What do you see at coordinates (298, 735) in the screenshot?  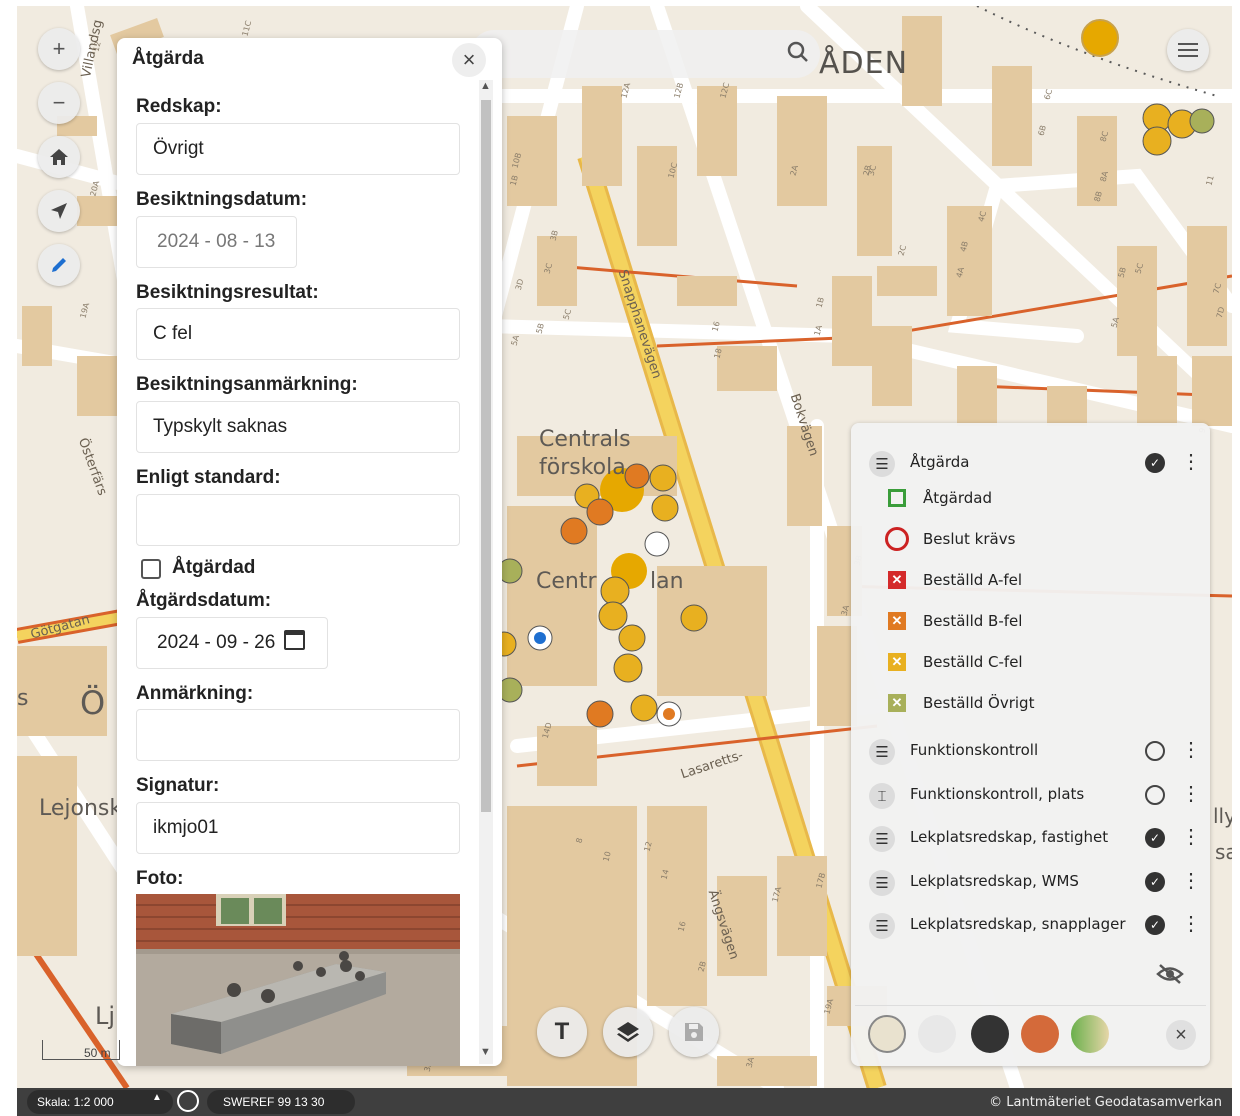 I see `anmarkning-field` at bounding box center [298, 735].